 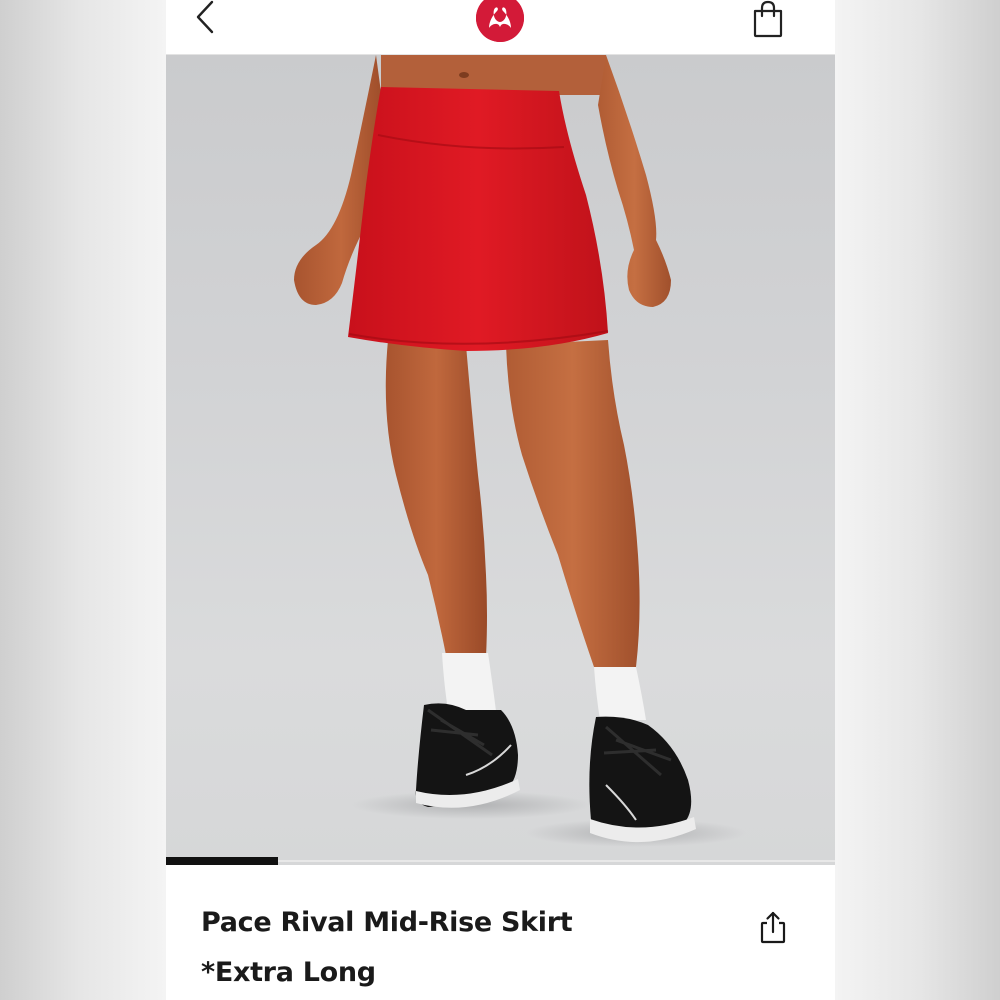 What do you see at coordinates (222, 861) in the screenshot?
I see `carousel-indicator` at bounding box center [222, 861].